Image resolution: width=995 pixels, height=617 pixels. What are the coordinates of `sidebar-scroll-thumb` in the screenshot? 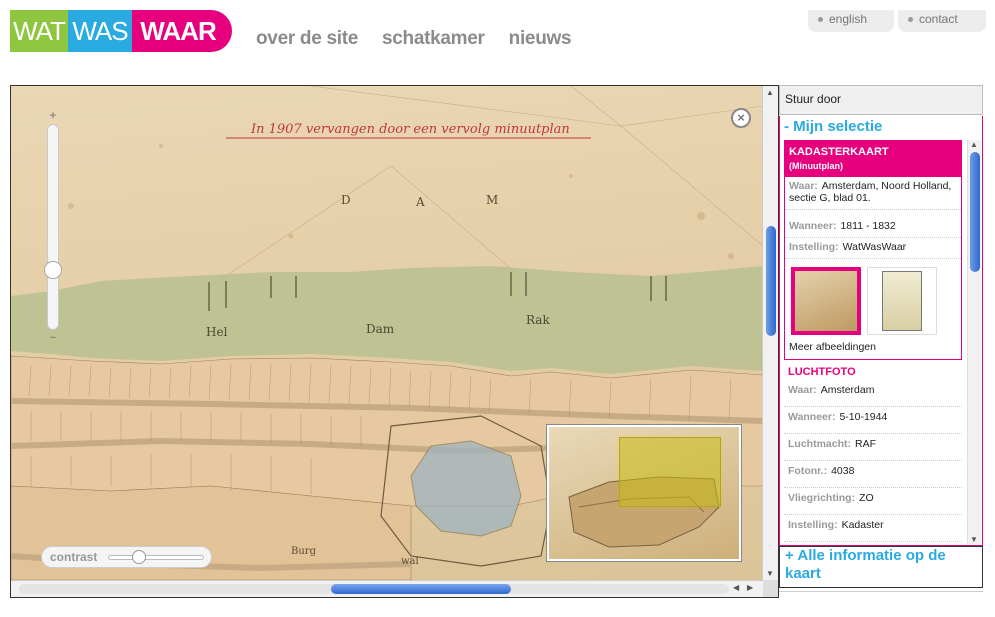 It's located at (975, 212).